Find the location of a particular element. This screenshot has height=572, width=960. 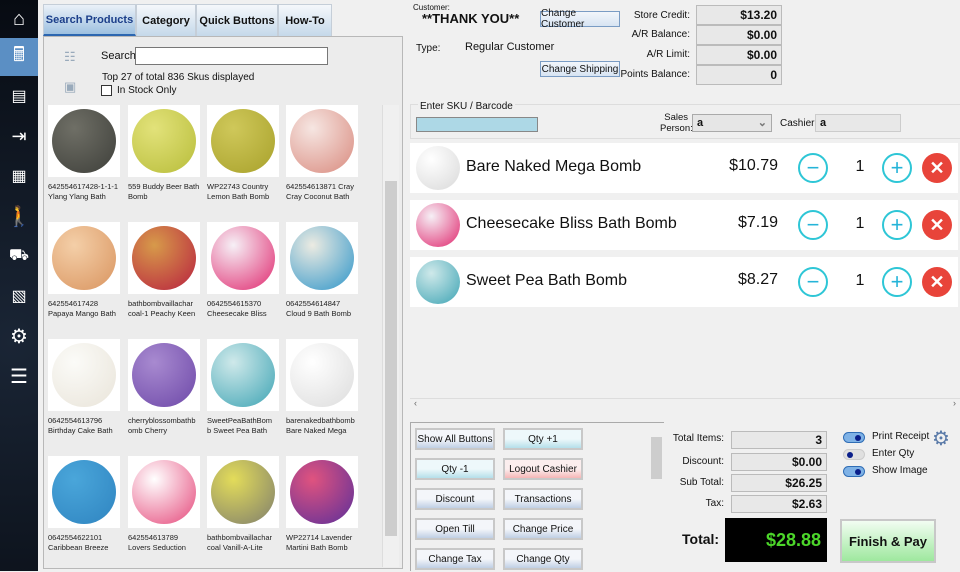

cart-hscrollbar: ‹ › is located at coordinates (685, 404).